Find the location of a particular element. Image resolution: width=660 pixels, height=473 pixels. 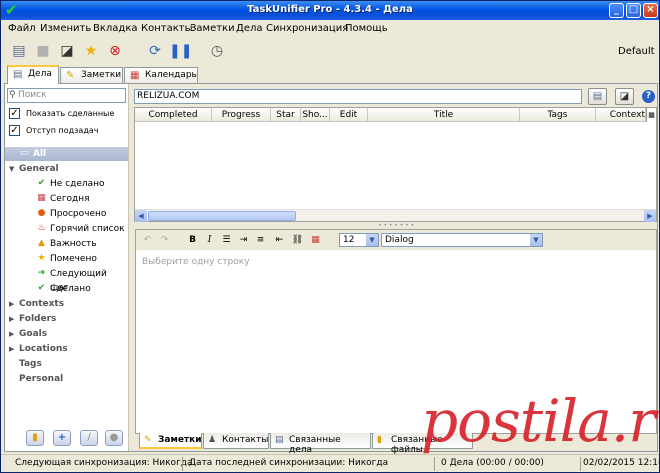

tab-calendar: ▦ Календарь is located at coordinates (161, 75).